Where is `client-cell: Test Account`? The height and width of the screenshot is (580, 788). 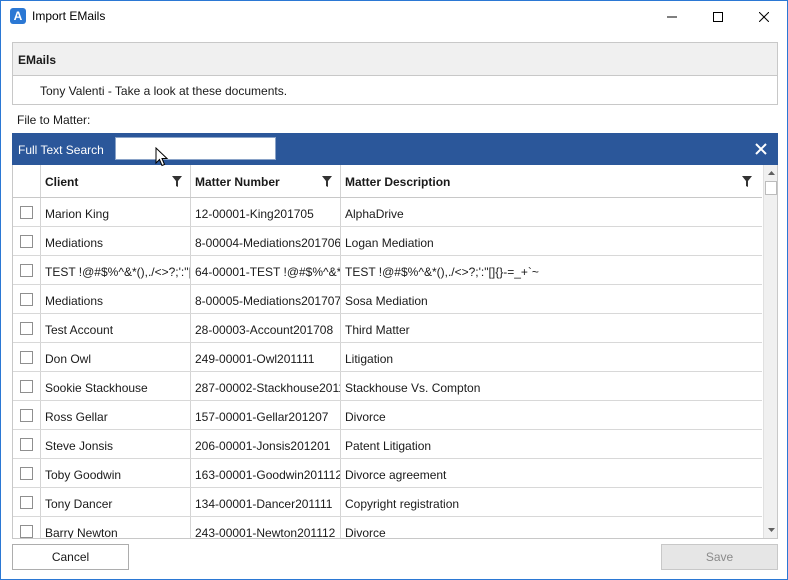 client-cell: Test Account is located at coordinates (116, 328).